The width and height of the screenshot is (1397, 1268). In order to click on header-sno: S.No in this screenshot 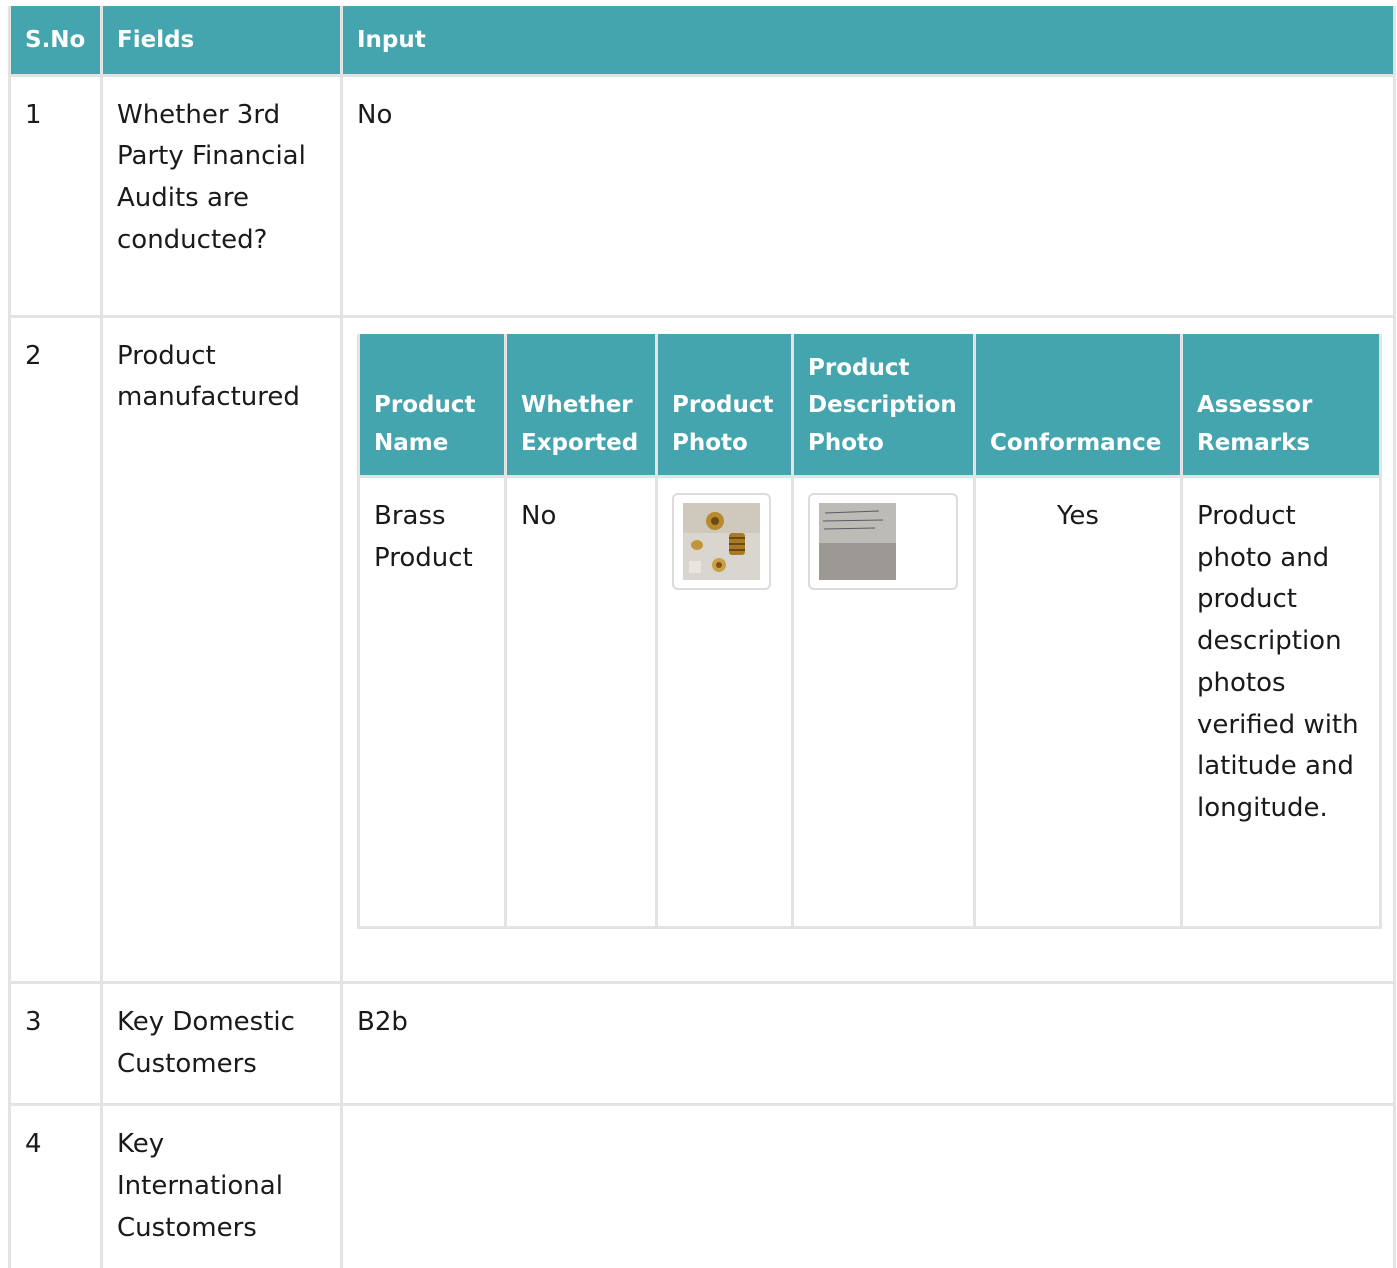, I will do `click(55, 41)`.